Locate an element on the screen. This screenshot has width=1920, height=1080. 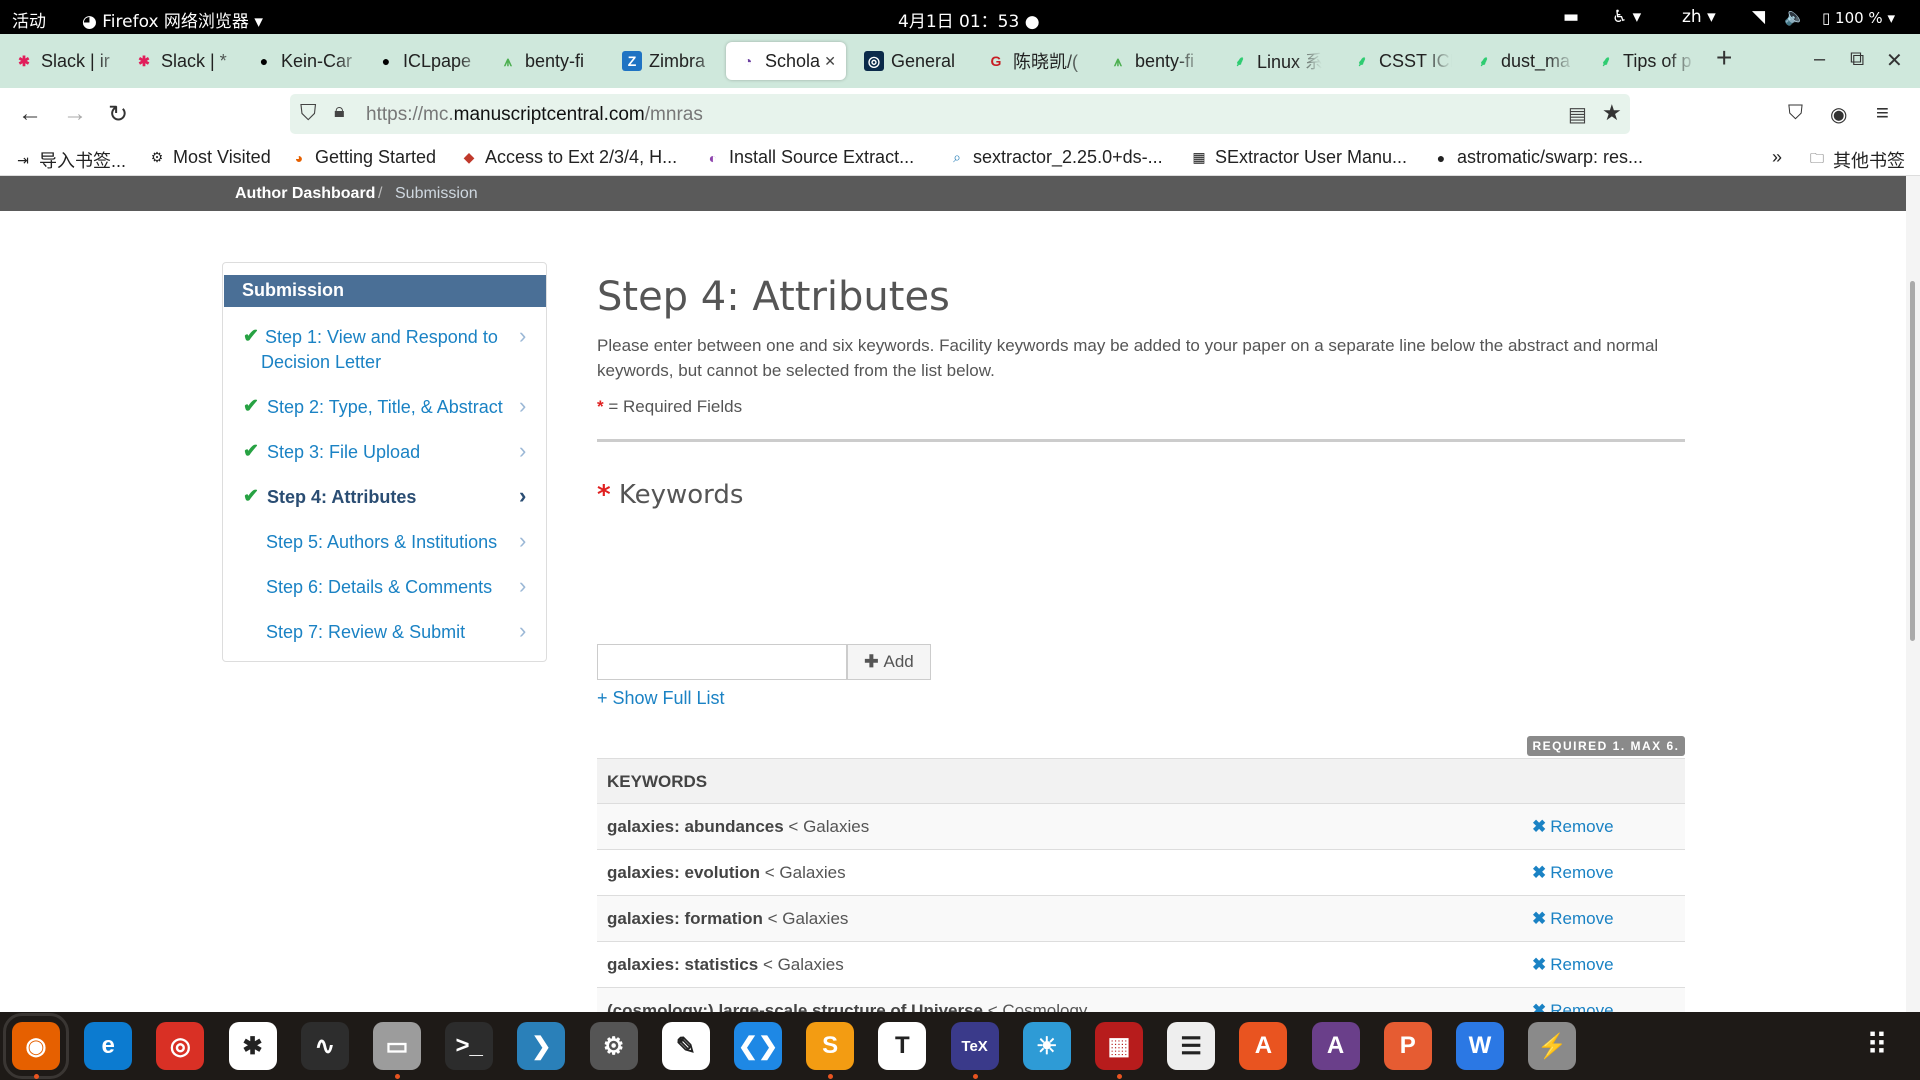
new-tab-button: + is located at coordinates (1724, 58).